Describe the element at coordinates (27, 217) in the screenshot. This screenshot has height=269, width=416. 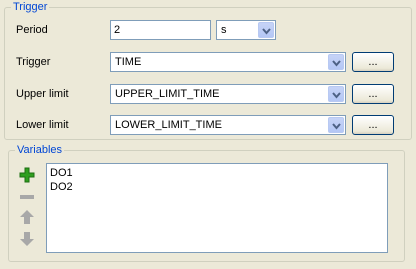
I see `move-up-icon` at that location.